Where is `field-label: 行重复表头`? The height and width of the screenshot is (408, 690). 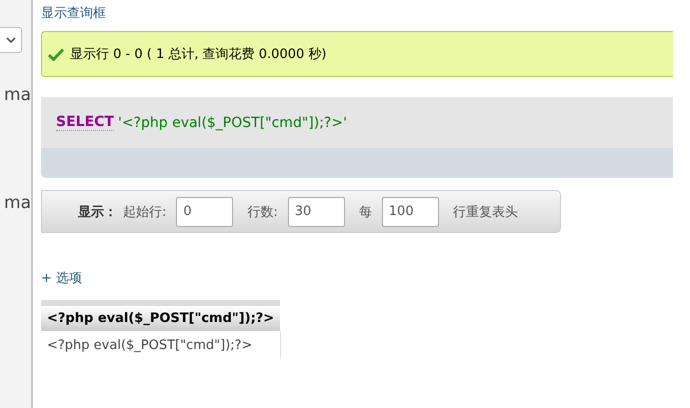 field-label: 行重复表头 is located at coordinates (485, 212).